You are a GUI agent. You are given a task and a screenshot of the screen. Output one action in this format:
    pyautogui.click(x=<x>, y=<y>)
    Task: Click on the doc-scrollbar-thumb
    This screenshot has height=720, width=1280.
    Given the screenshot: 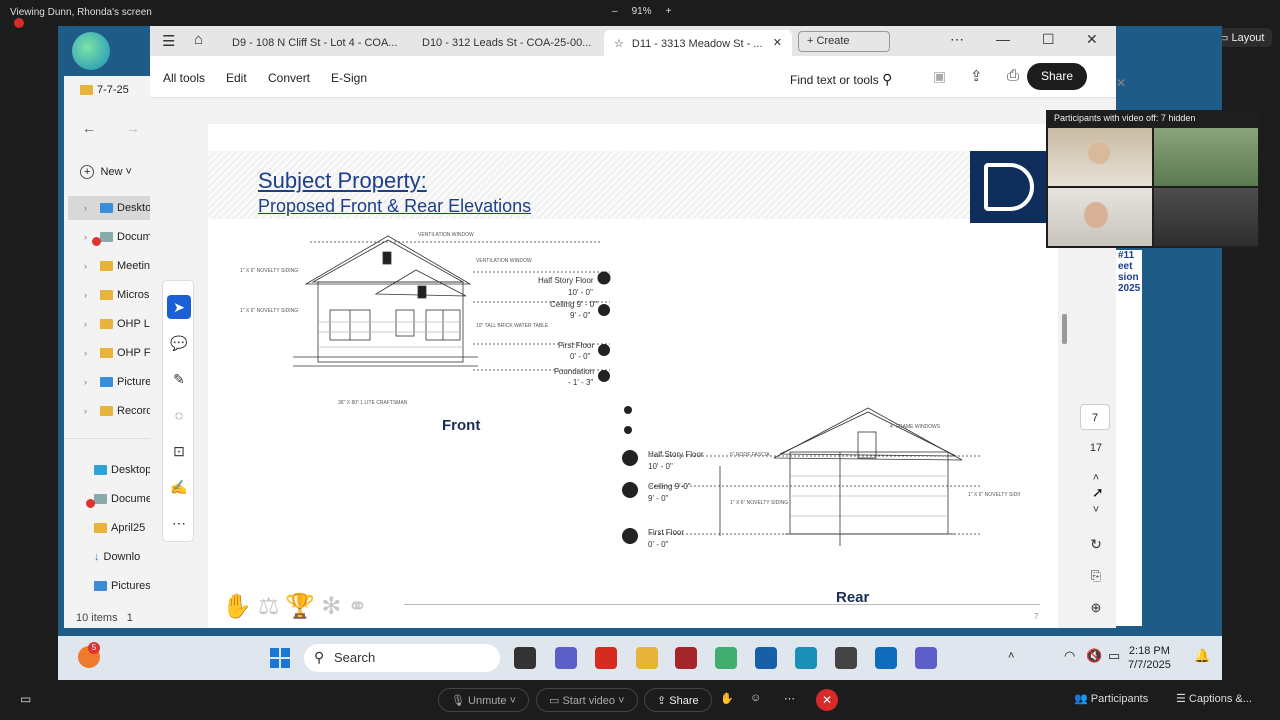 What is the action you would take?
    pyautogui.click(x=1064, y=329)
    